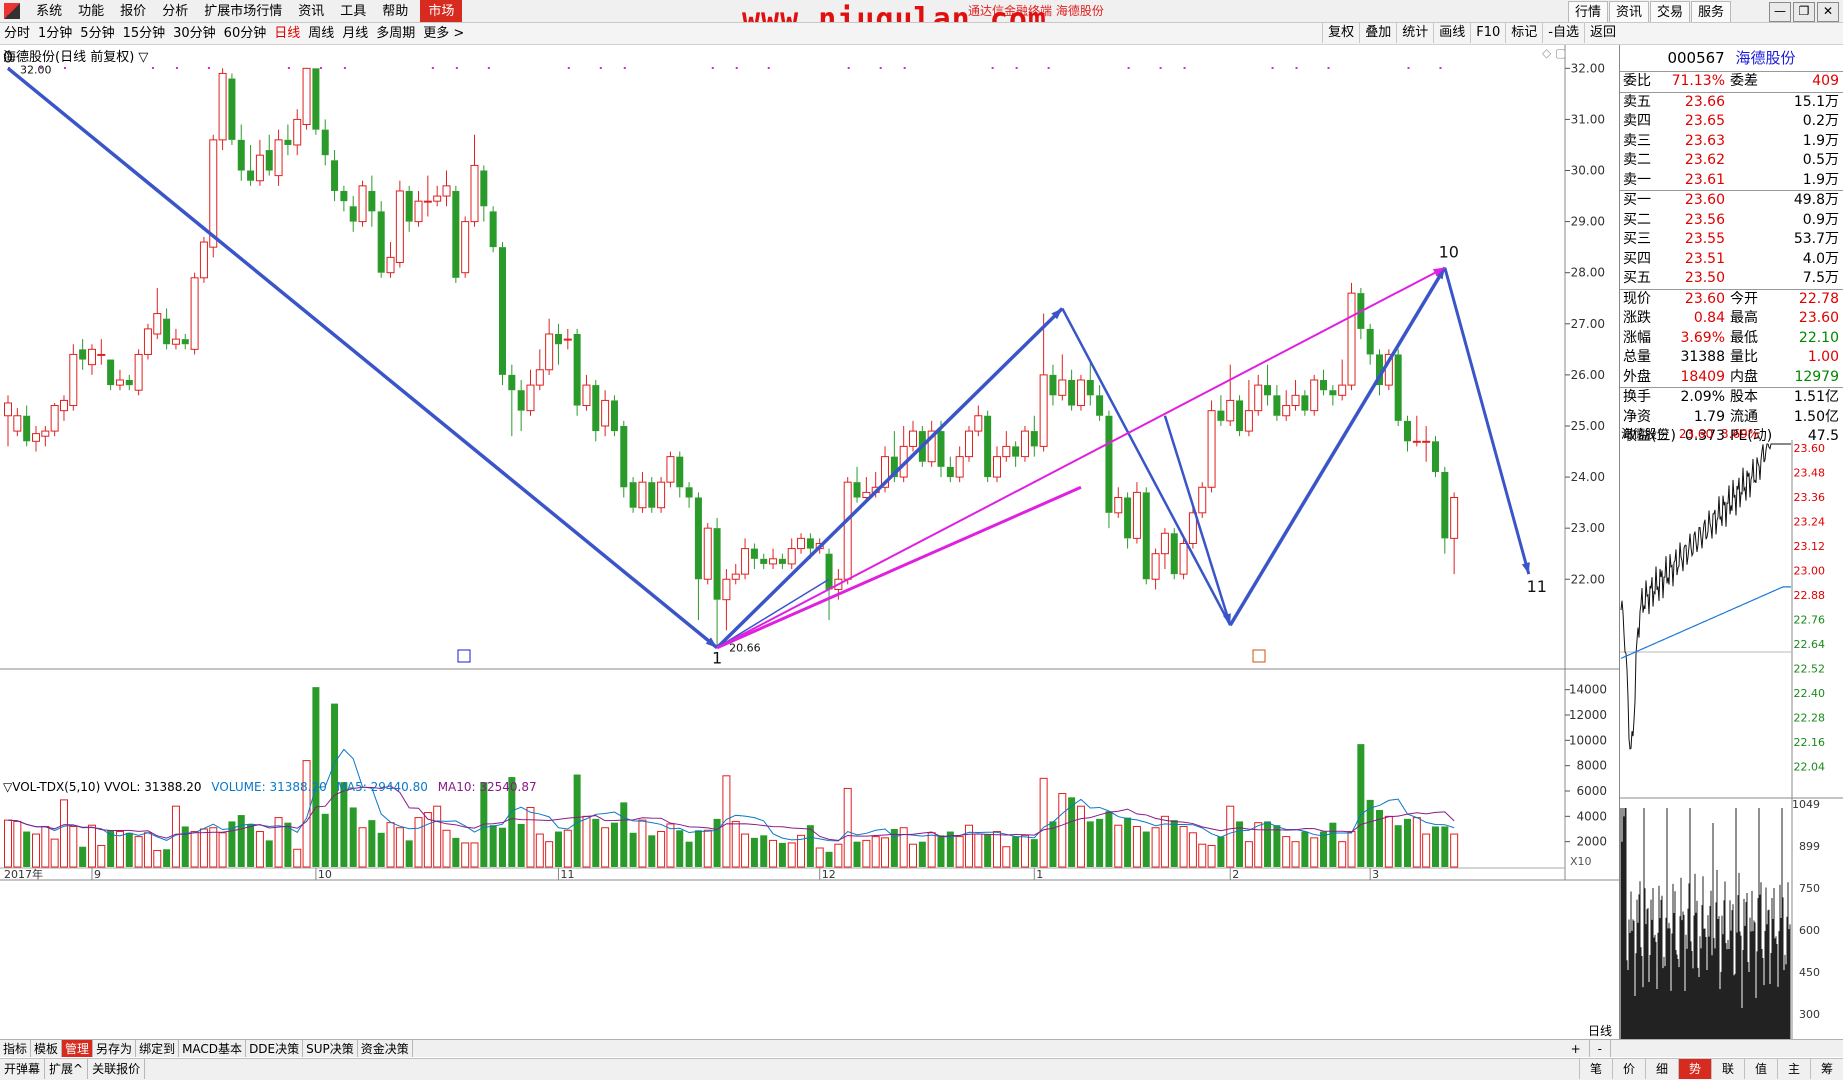 The image size is (1843, 1083). I want to click on panel-tab-5: 值, so click(1760, 1069).